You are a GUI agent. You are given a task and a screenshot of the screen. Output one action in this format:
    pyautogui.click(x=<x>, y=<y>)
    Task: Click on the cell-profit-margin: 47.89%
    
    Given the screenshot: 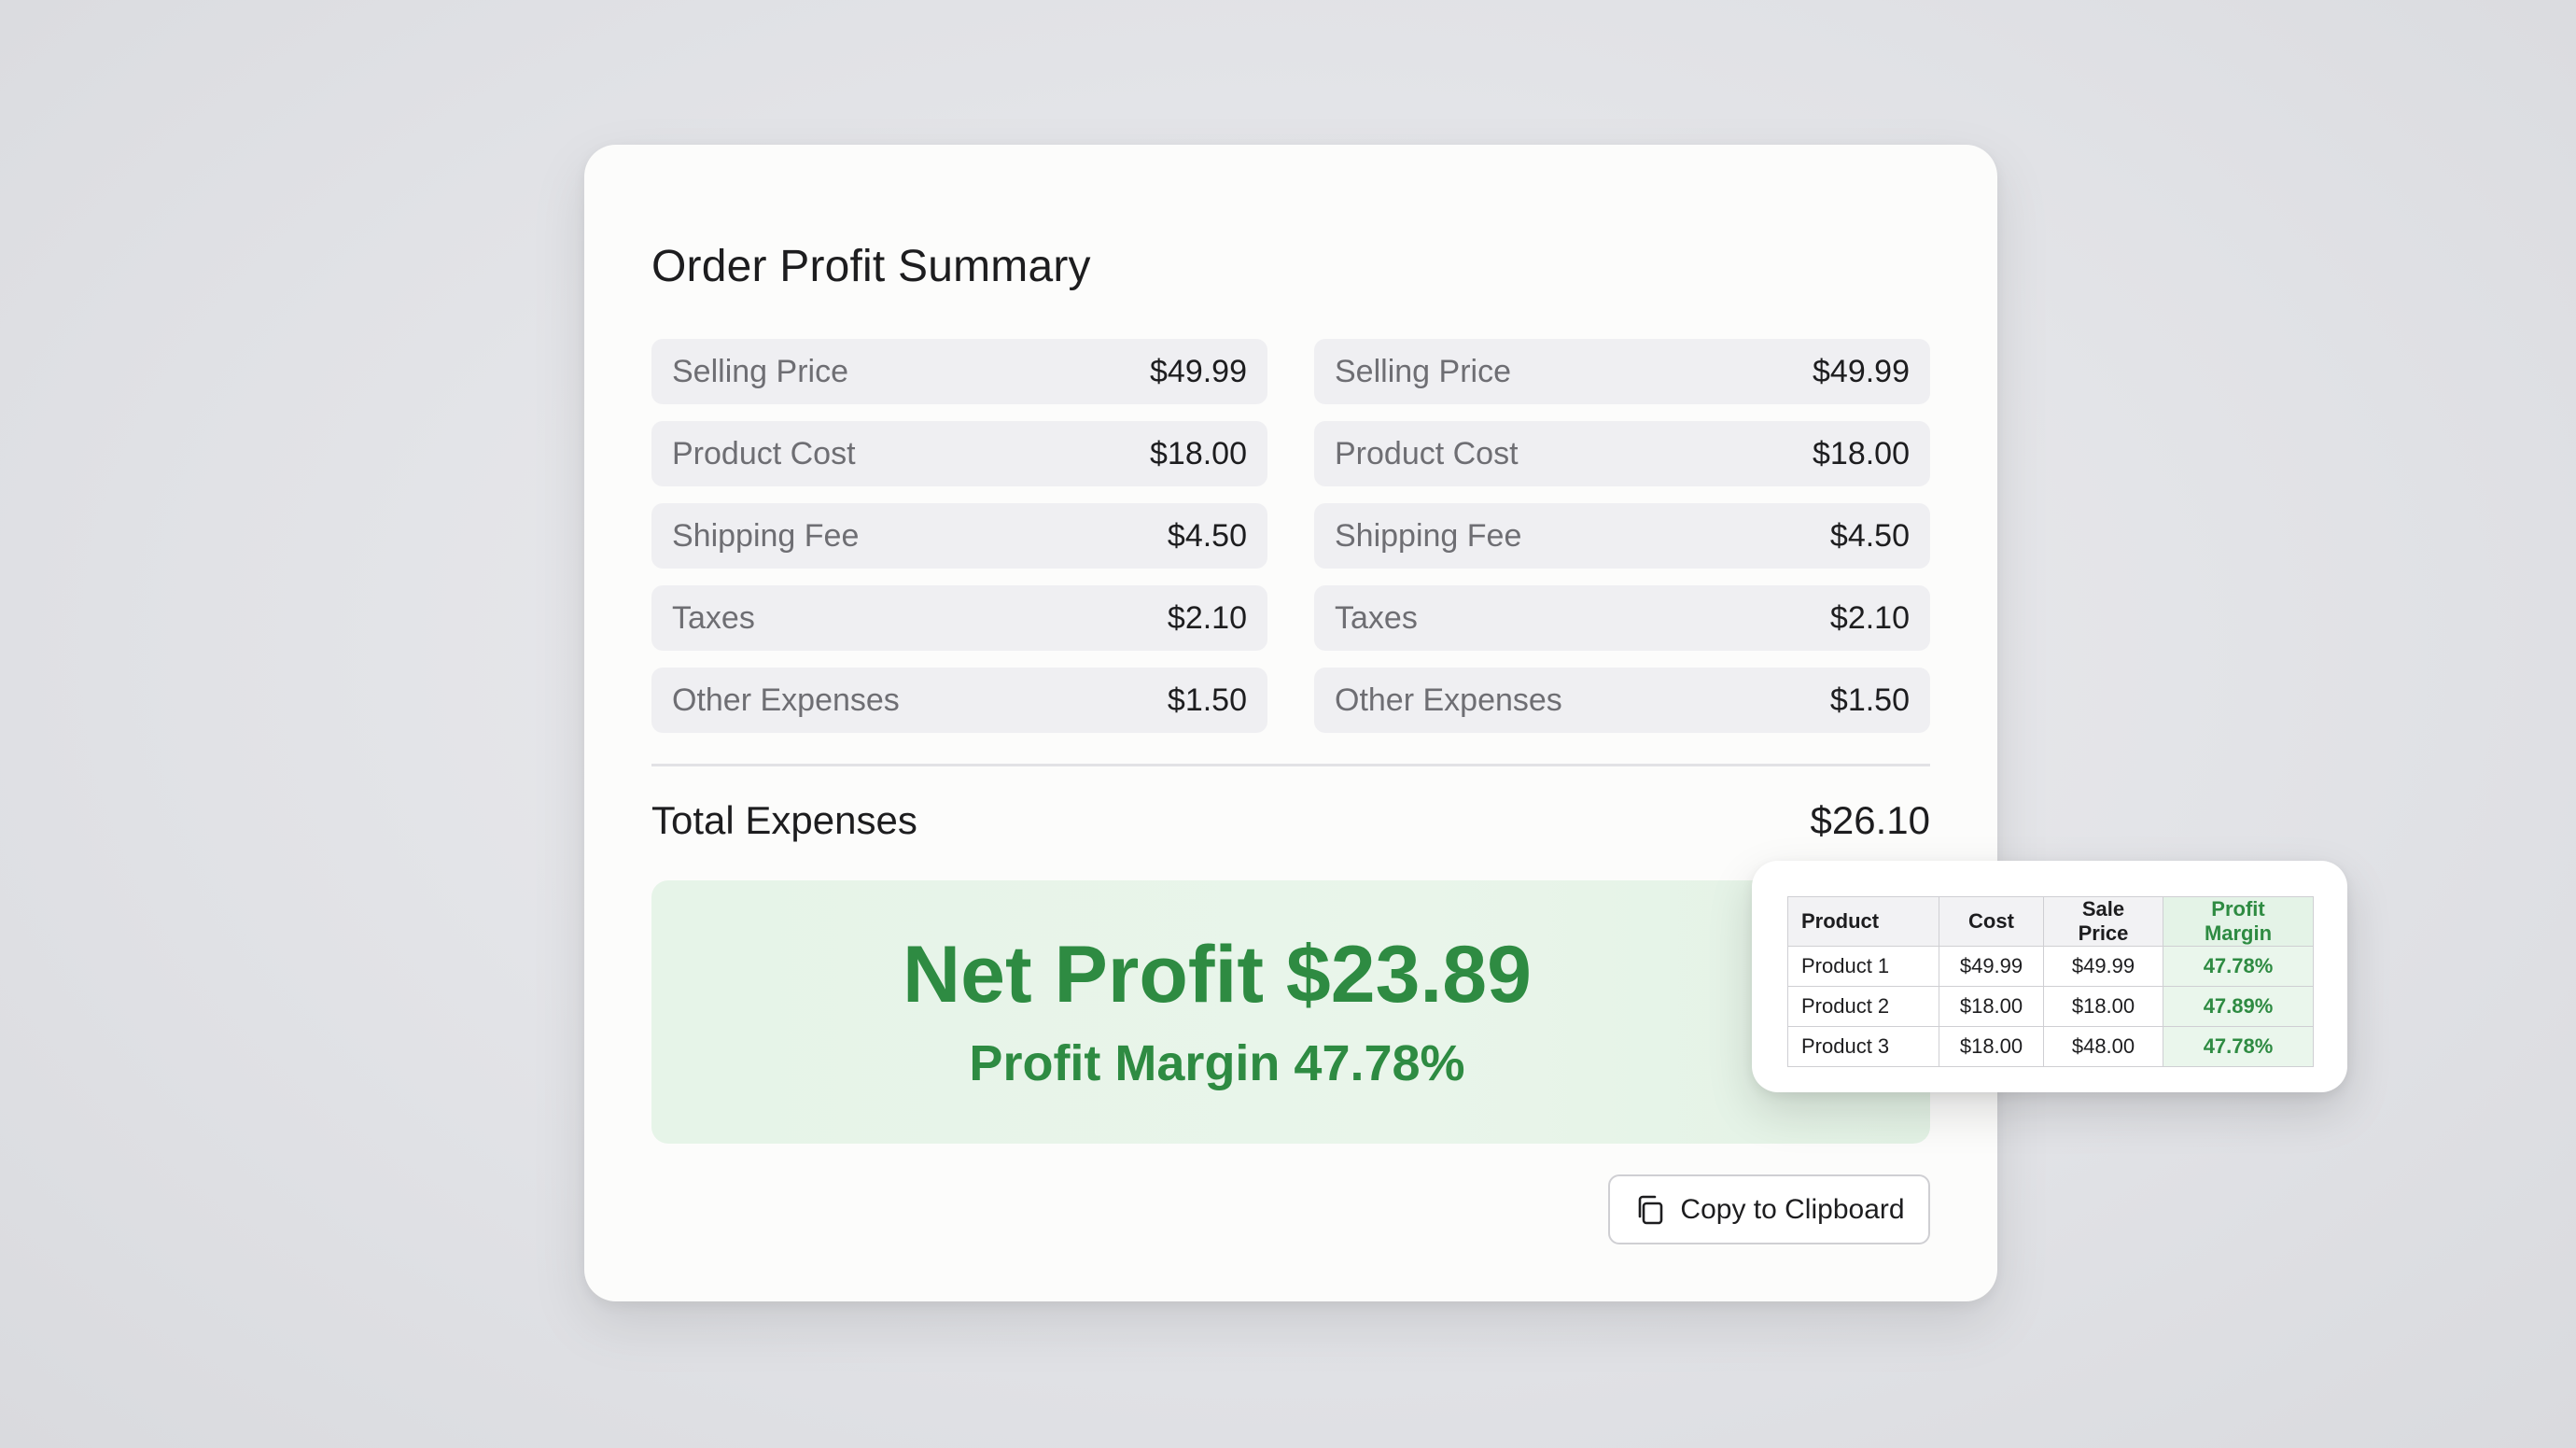 What is the action you would take?
    pyautogui.click(x=2238, y=1007)
    